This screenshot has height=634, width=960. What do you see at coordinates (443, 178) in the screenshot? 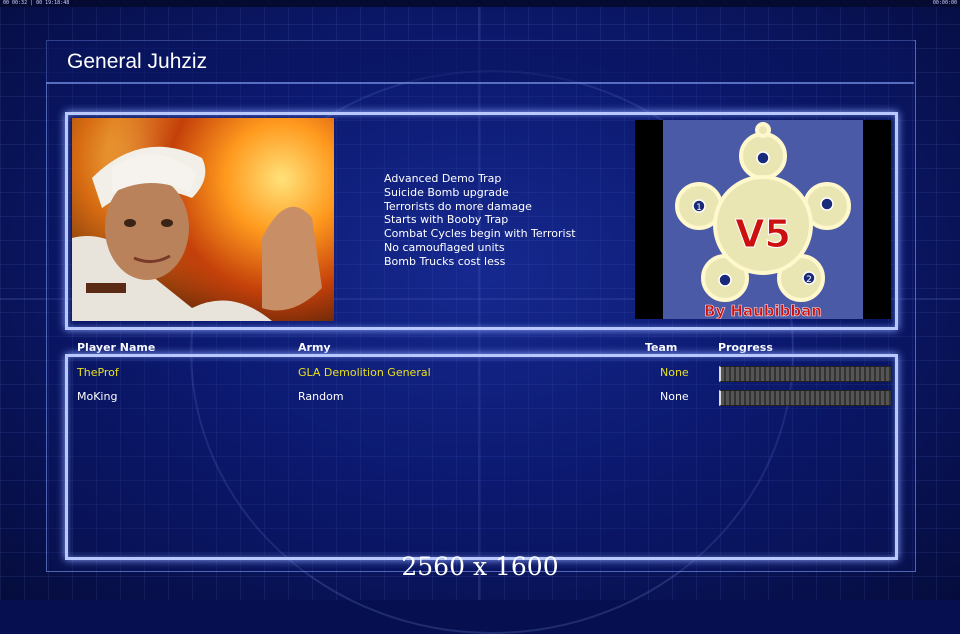
I see `feature-item: Advanced Demo Trap` at bounding box center [443, 178].